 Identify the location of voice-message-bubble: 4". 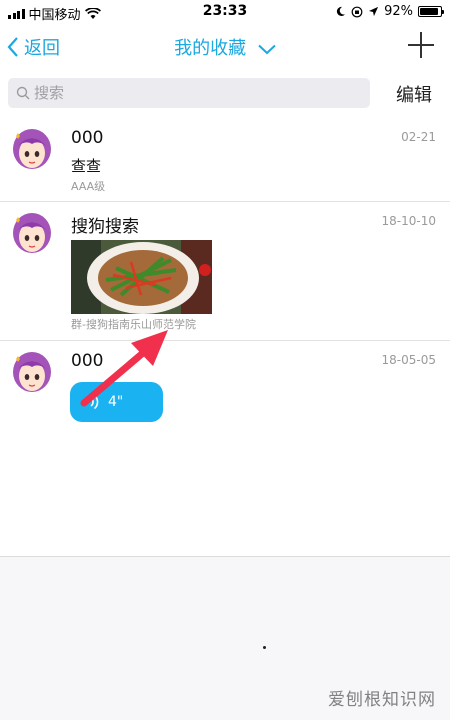
(116, 402).